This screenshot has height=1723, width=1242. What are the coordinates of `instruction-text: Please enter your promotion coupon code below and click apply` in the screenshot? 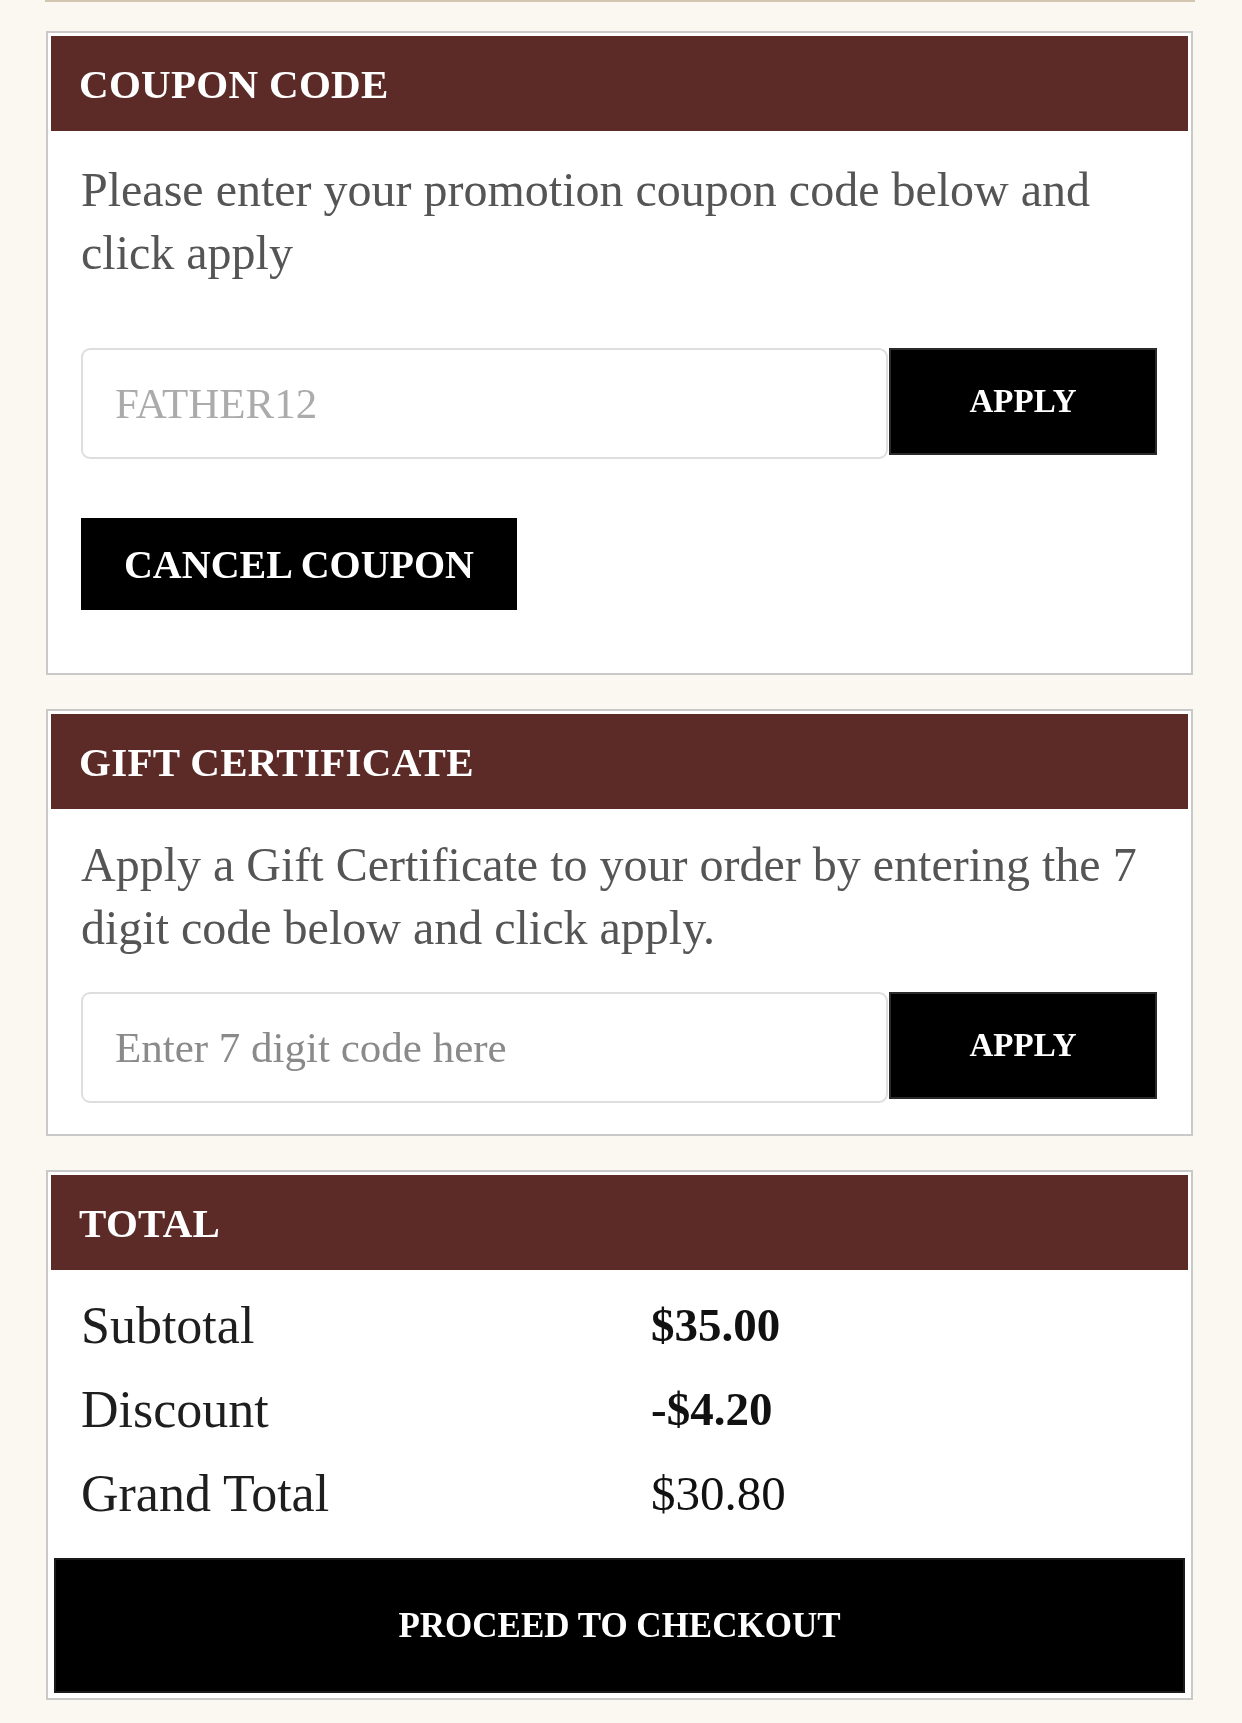 It's located at (586, 221).